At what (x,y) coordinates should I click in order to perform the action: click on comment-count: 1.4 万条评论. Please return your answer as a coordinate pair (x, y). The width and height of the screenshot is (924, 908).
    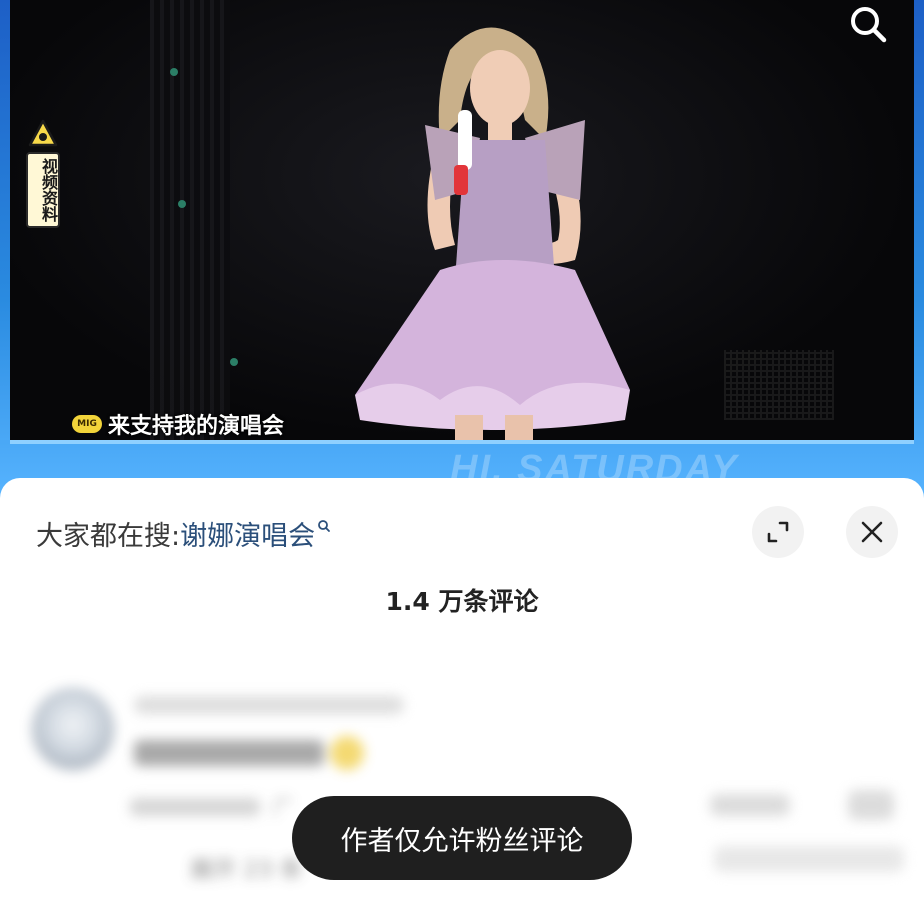
    Looking at the image, I should click on (462, 601).